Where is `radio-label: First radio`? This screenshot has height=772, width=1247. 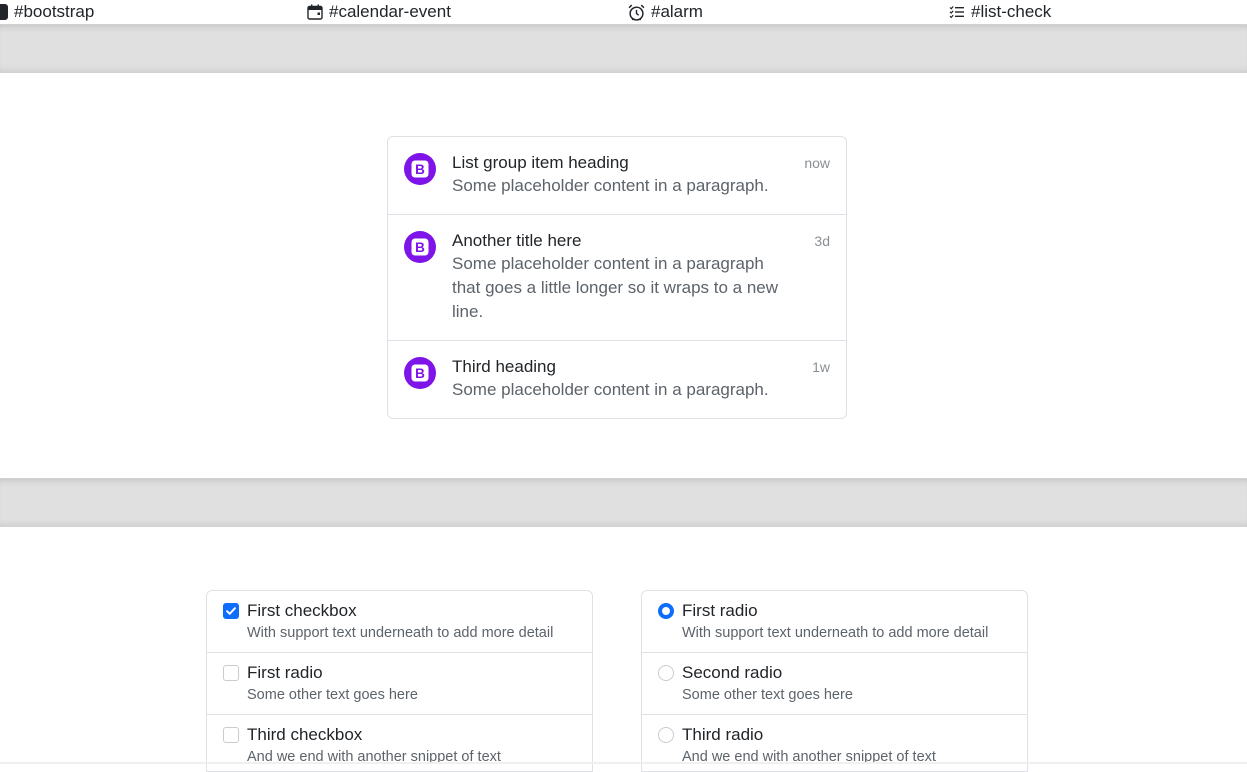
radio-label: First radio is located at coordinates (720, 610).